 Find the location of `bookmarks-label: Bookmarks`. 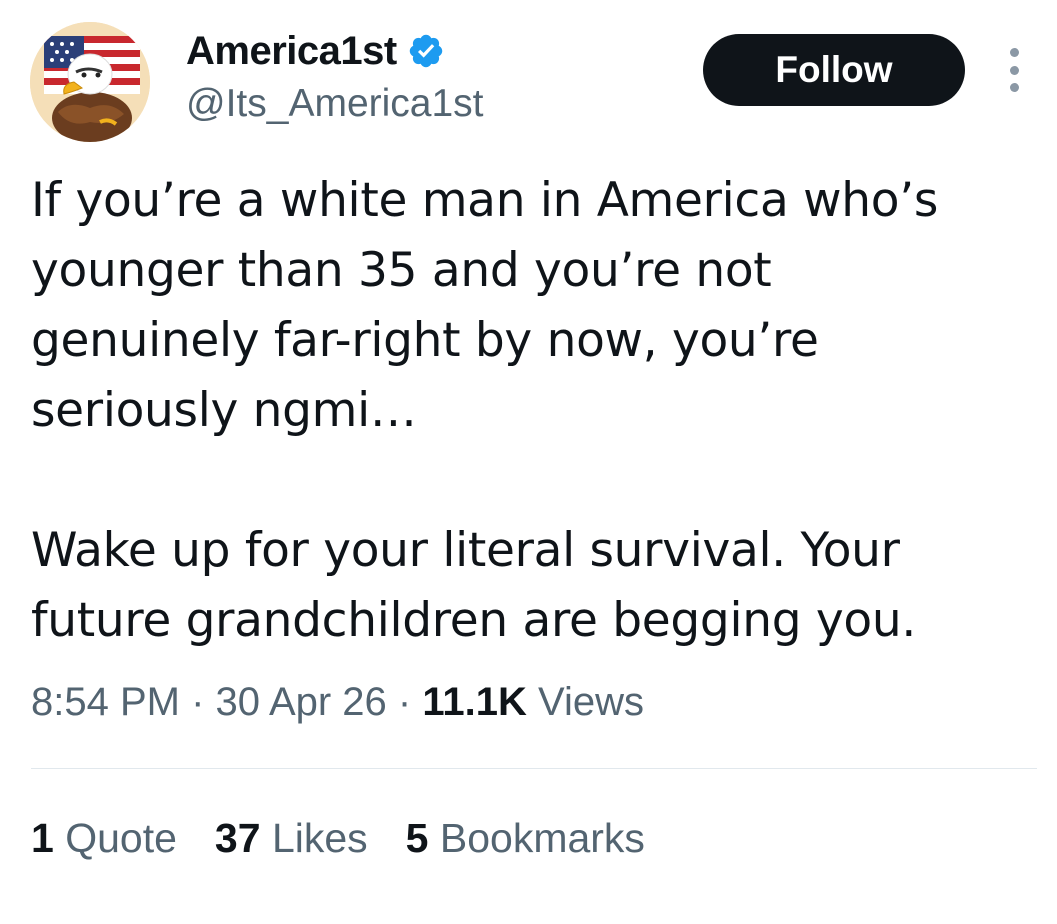

bookmarks-label: Bookmarks is located at coordinates (542, 838).